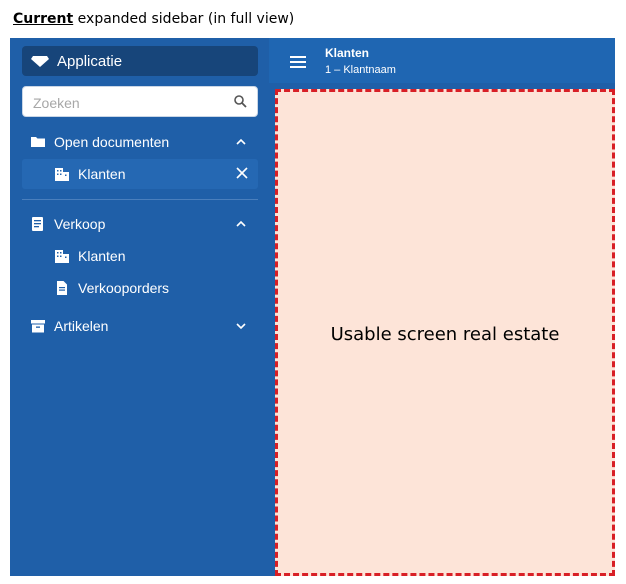  What do you see at coordinates (140, 224) in the screenshot?
I see `sidebar-group-verkoop: Verkoop` at bounding box center [140, 224].